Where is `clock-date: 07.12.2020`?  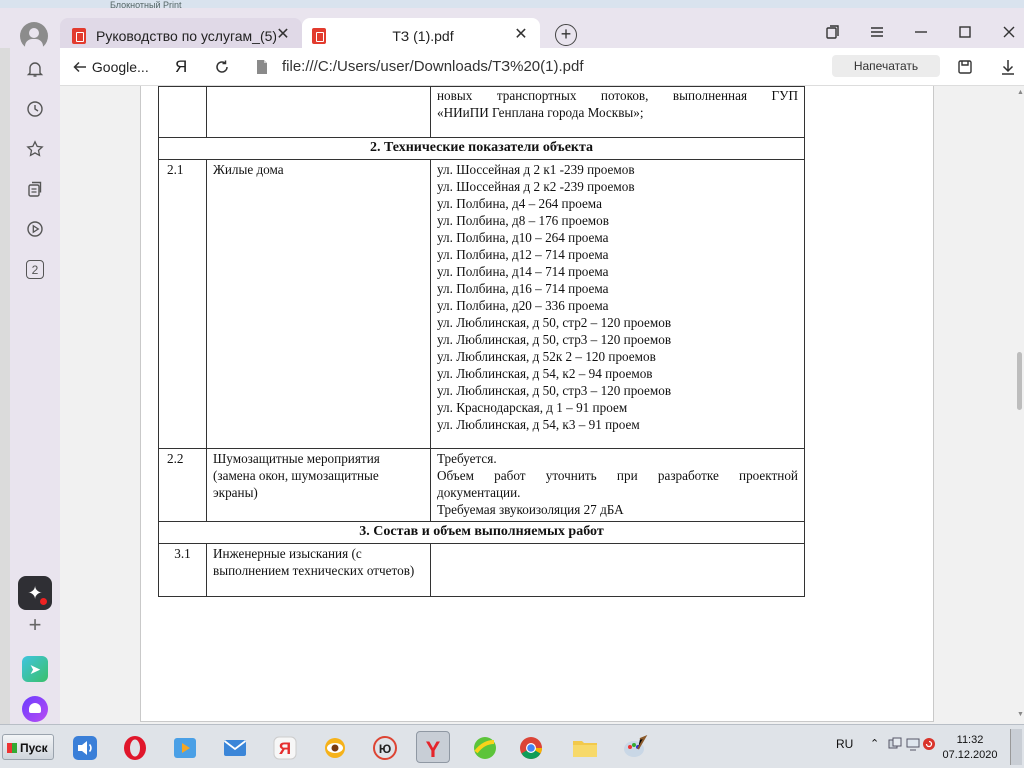
clock-date: 07.12.2020 is located at coordinates (970, 755).